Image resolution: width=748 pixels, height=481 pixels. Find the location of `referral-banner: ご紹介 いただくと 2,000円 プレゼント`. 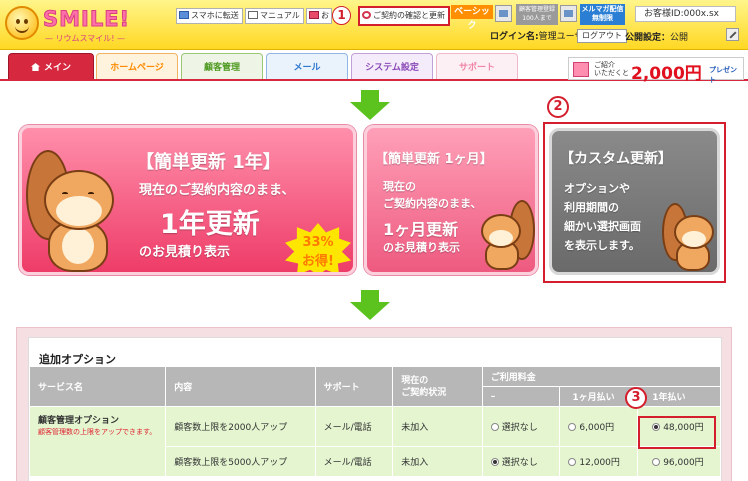

referral-banner: ご紹介 いただくと 2,000円 プレゼント is located at coordinates (656, 70).